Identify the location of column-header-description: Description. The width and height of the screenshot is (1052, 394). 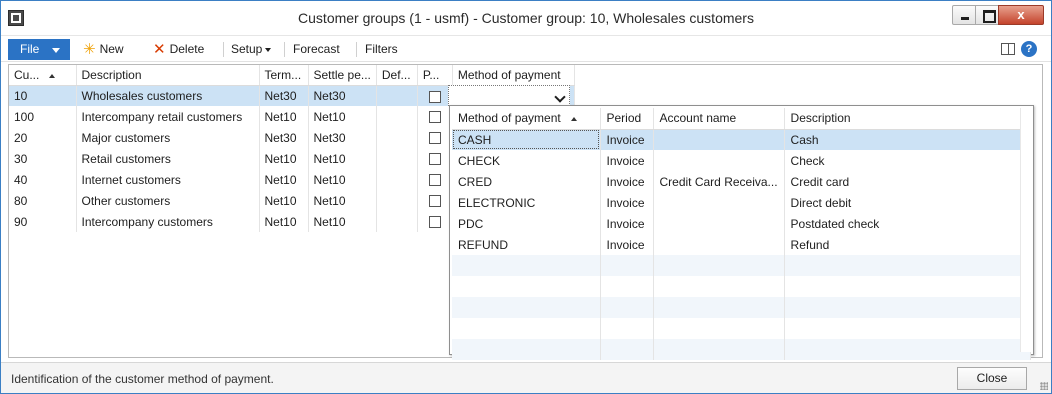
(168, 75).